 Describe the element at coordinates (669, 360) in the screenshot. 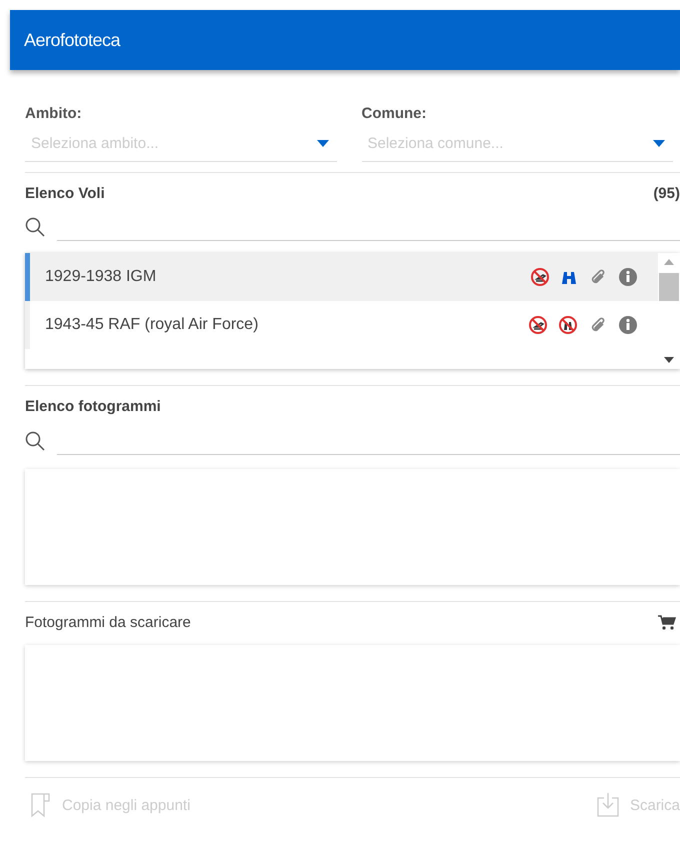

I see `scroll-down-icon` at that location.